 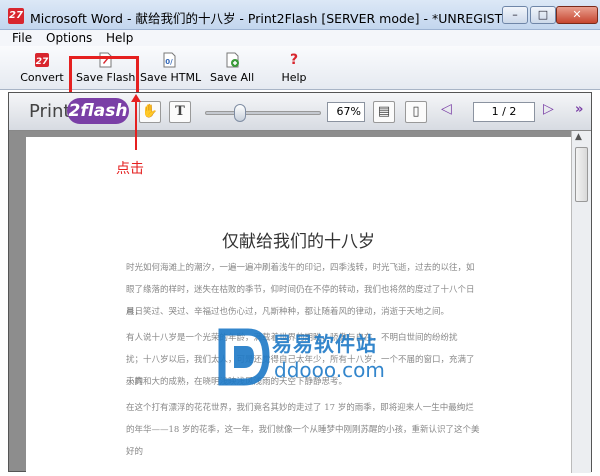 What do you see at coordinates (446, 109) in the screenshot?
I see `prev-page-icon: ◁` at bounding box center [446, 109].